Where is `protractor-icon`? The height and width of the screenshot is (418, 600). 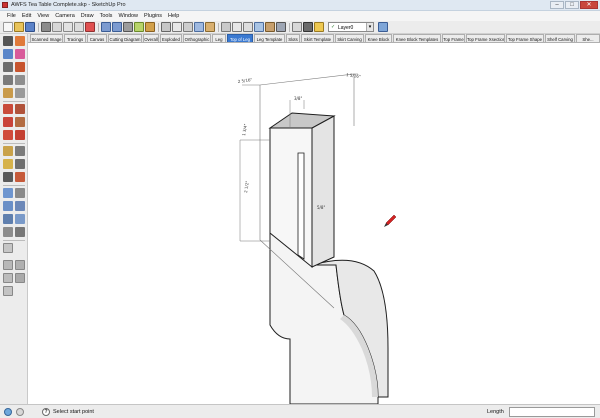
protractor-icon is located at coordinates (8, 164).